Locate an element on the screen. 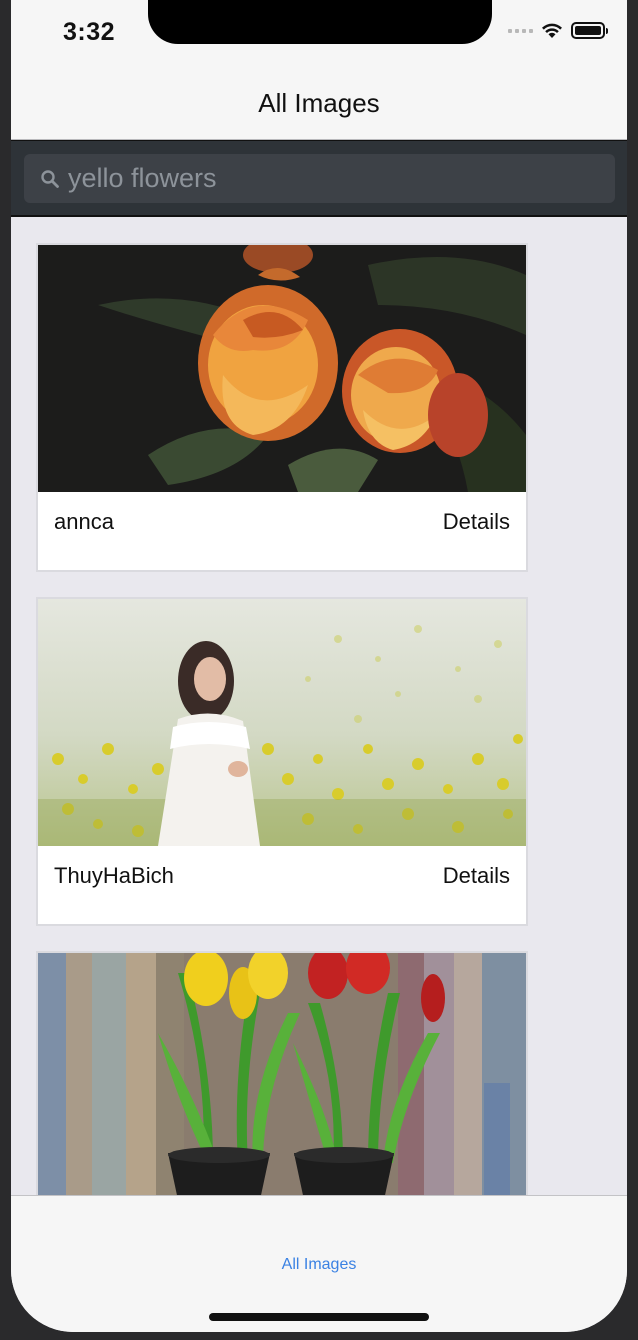 Image resolution: width=638 pixels, height=1340 pixels. author-name: annca is located at coordinates (84, 521).